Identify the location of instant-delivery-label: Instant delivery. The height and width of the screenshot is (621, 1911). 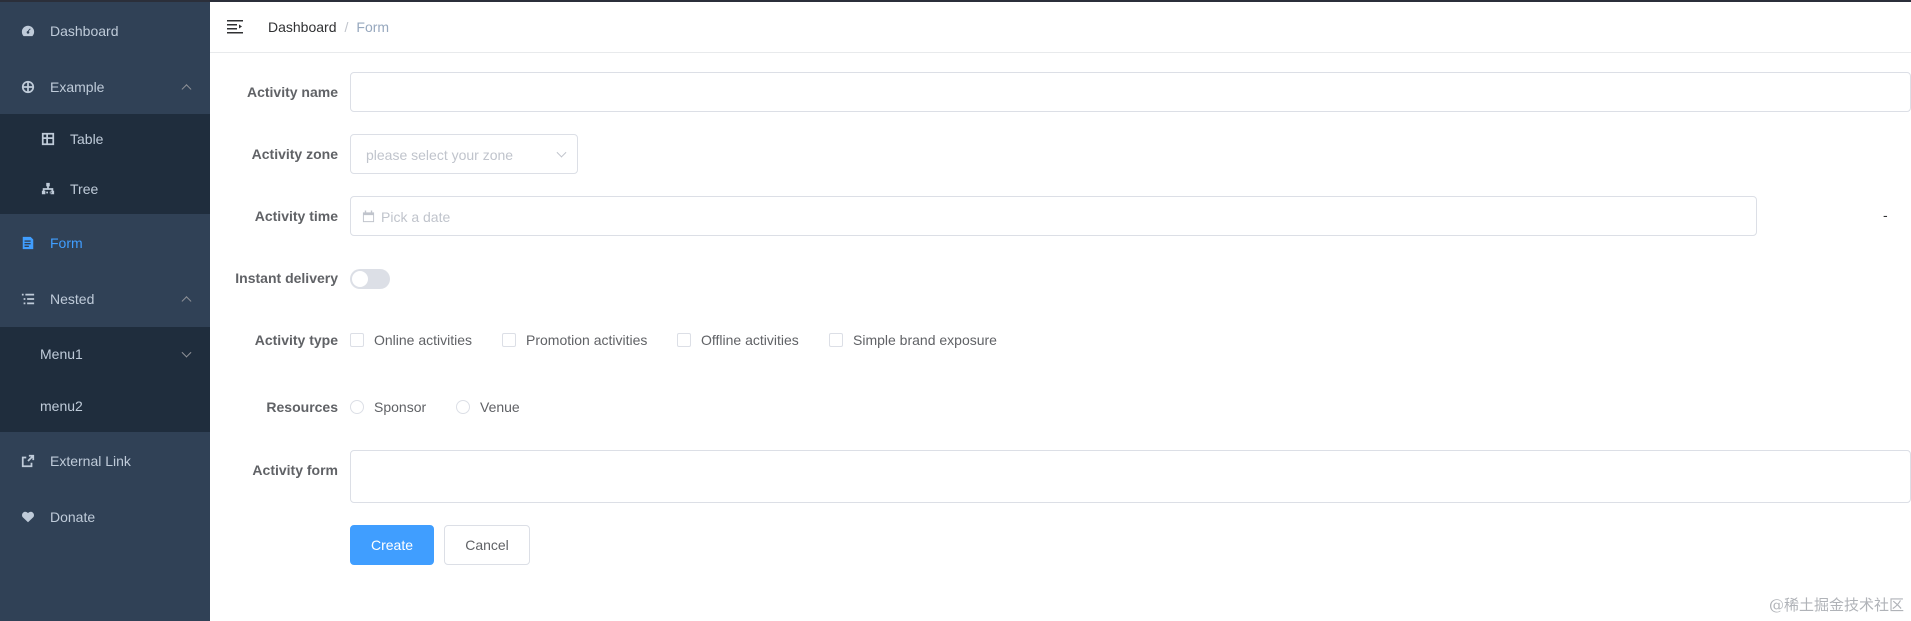
(286, 278).